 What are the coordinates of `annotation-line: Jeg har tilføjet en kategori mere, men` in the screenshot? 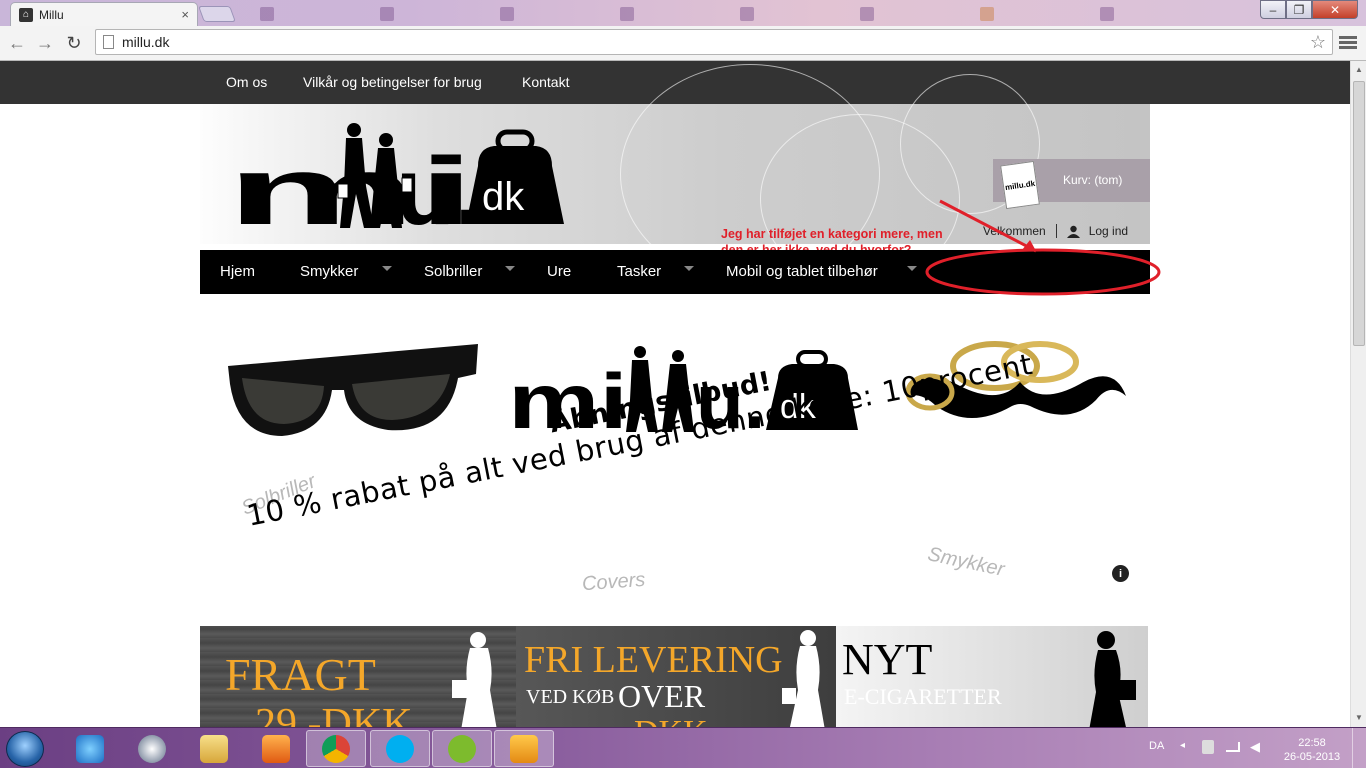 It's located at (832, 234).